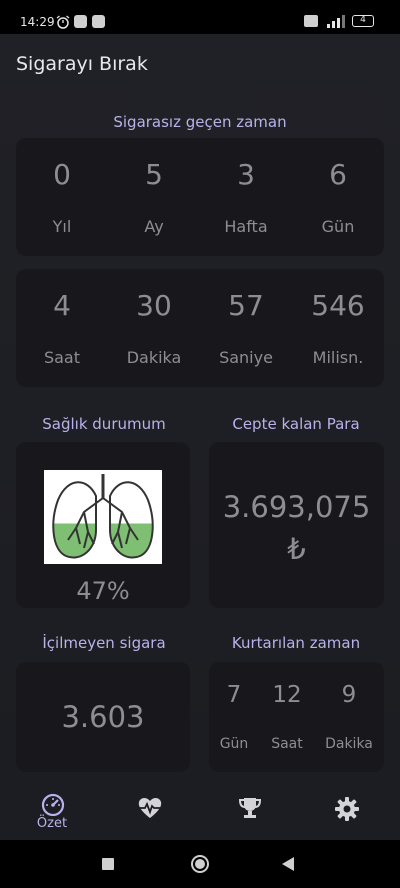  What do you see at coordinates (287, 744) in the screenshot?
I see `saved-hours-label: Saat` at bounding box center [287, 744].